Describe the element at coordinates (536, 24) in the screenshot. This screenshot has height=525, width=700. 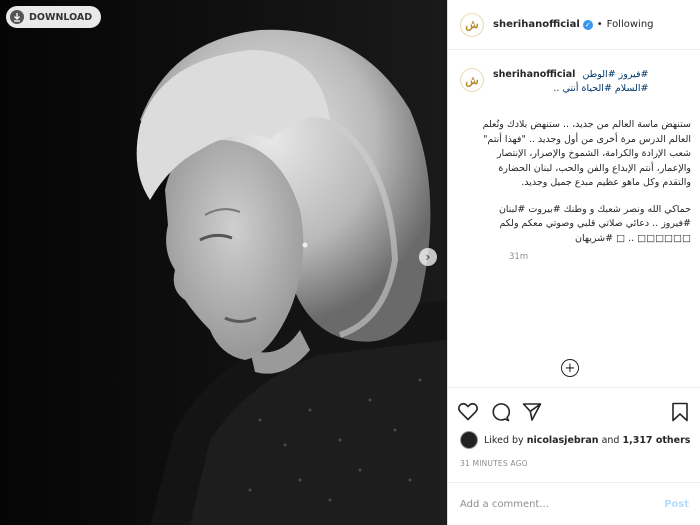
I see `header-username: sherihanofficial` at that location.